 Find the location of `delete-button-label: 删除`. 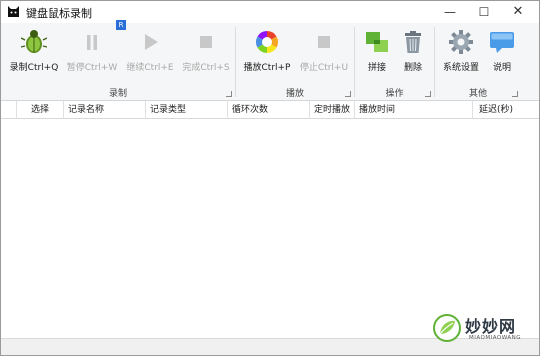

delete-button-label: 删除 is located at coordinates (412, 68).